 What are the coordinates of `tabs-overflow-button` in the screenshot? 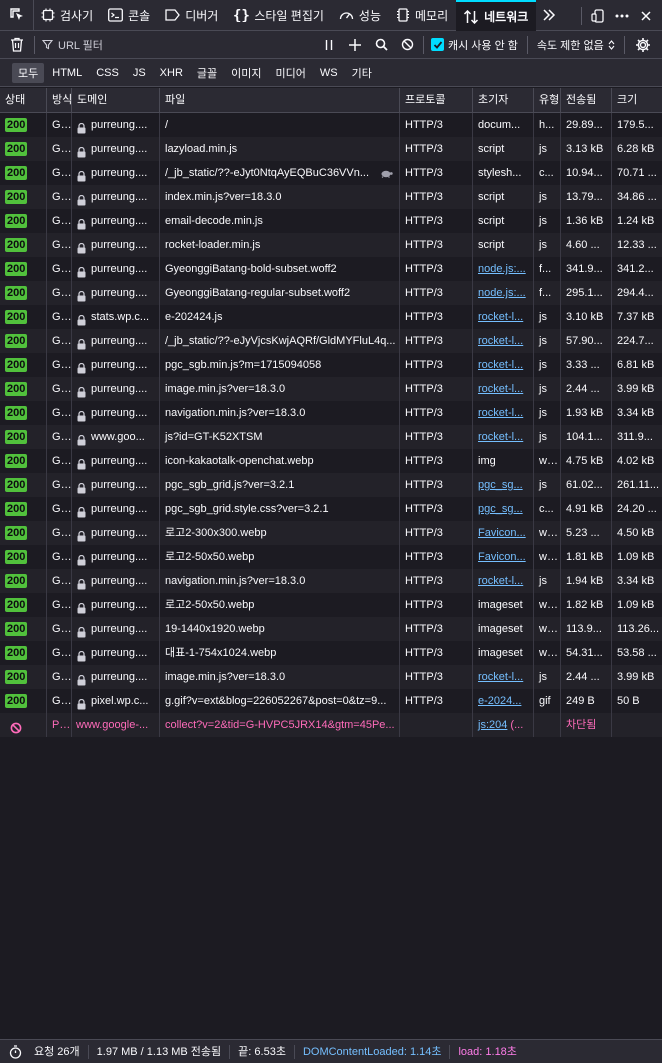 It's located at (549, 15).